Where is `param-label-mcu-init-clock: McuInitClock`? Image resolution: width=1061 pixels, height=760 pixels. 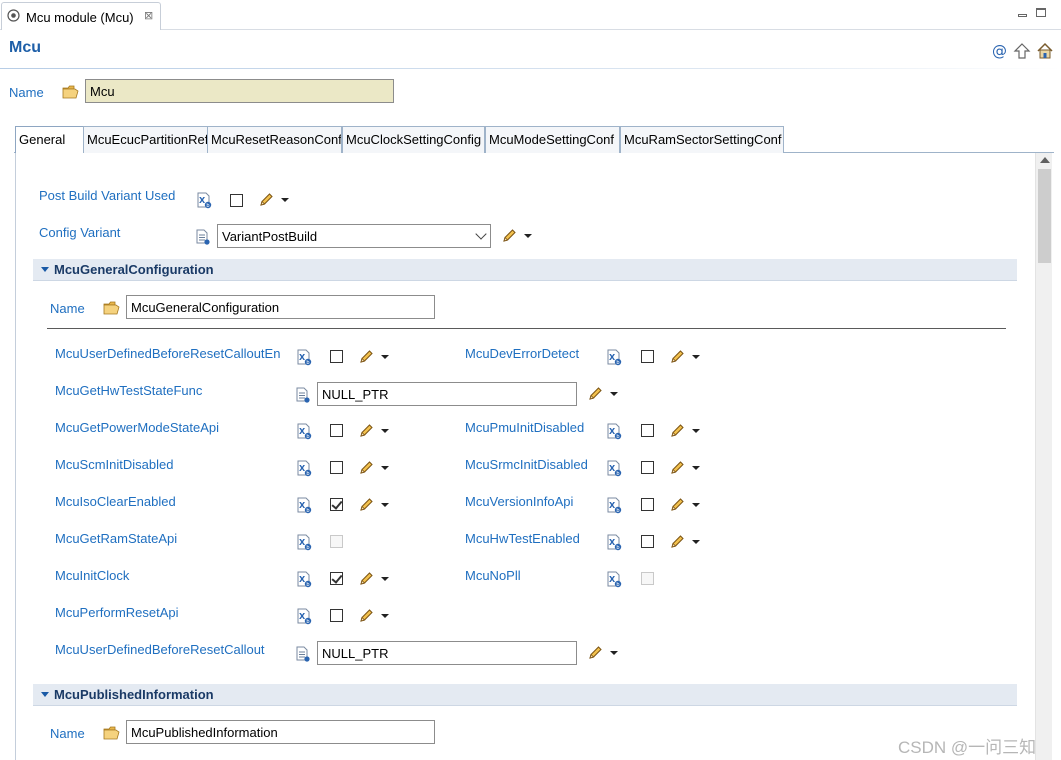 param-label-mcu-init-clock: McuInitClock is located at coordinates (92, 575).